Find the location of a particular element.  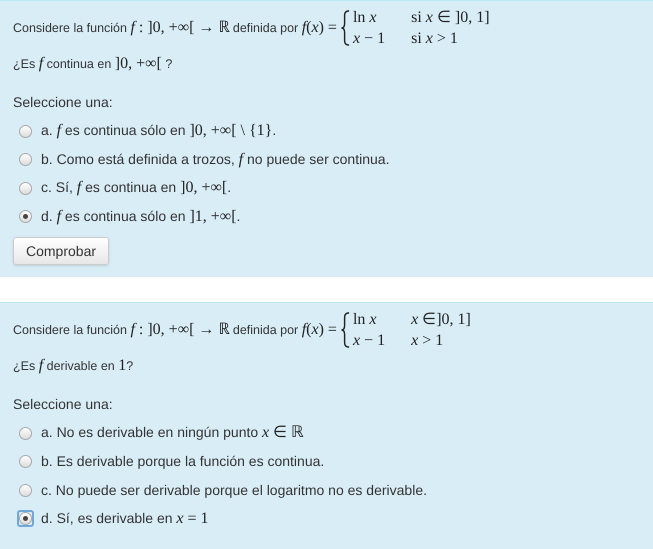

option-label: c. Sí, f es continua en ]0, +∞[. is located at coordinates (136, 188).